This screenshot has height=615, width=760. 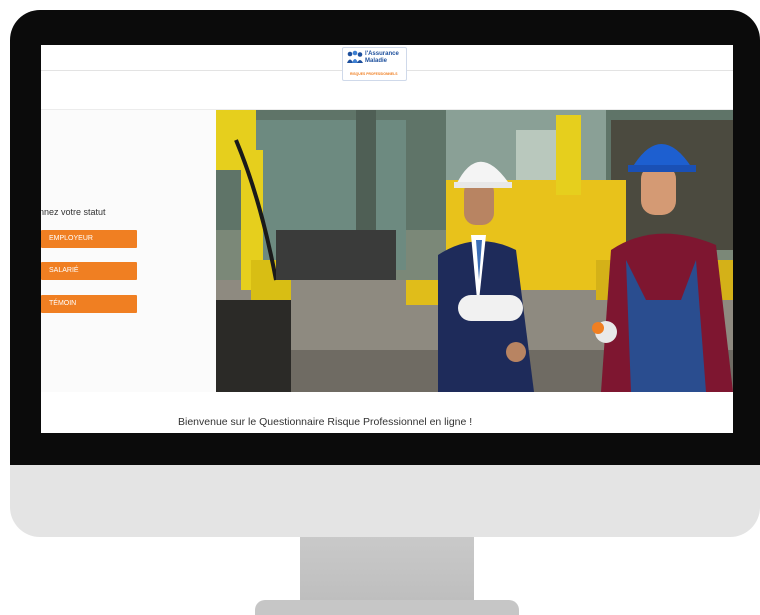 What do you see at coordinates (385, 501) in the screenshot?
I see `monitor-chin` at bounding box center [385, 501].